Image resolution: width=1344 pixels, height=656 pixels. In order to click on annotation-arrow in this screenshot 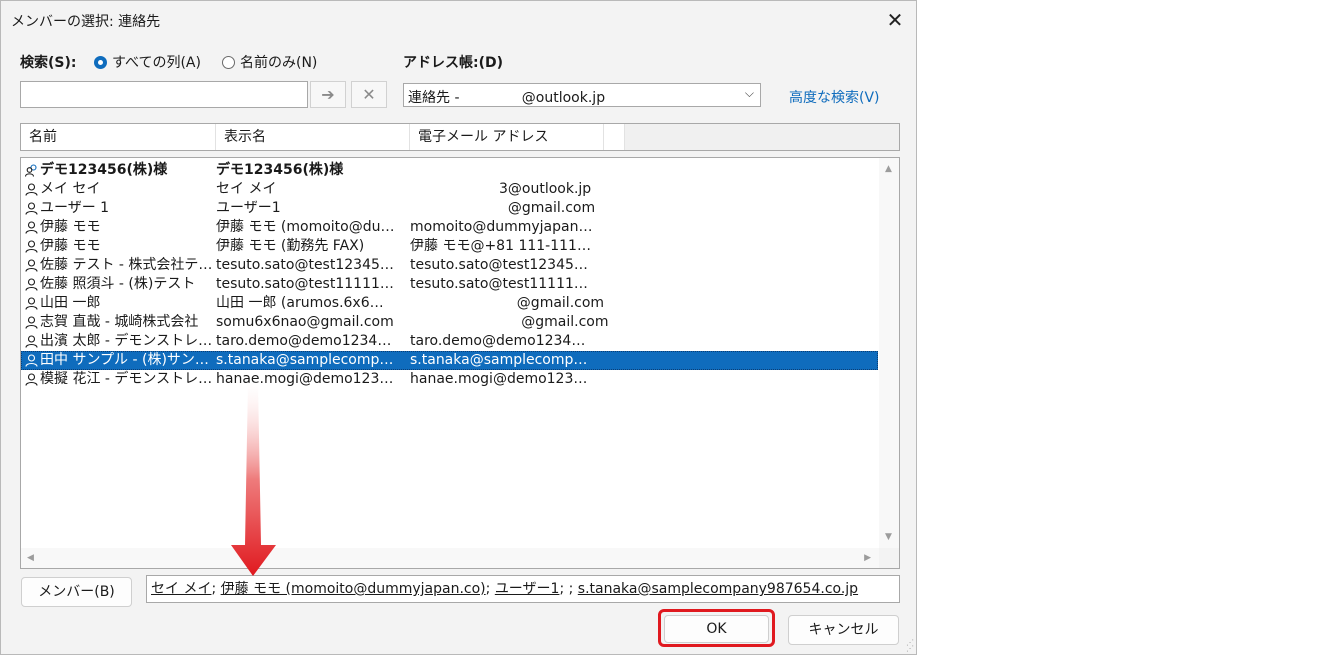, I will do `click(253, 479)`.